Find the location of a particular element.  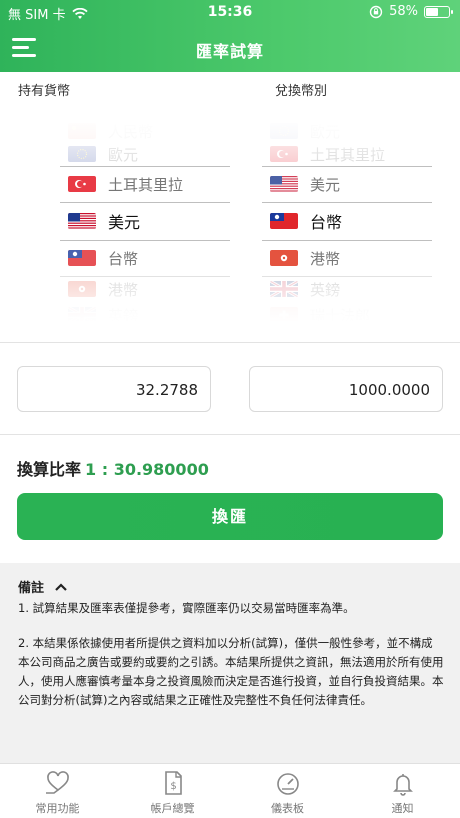

tab-favorites: 常用功能 is located at coordinates (57, 793).